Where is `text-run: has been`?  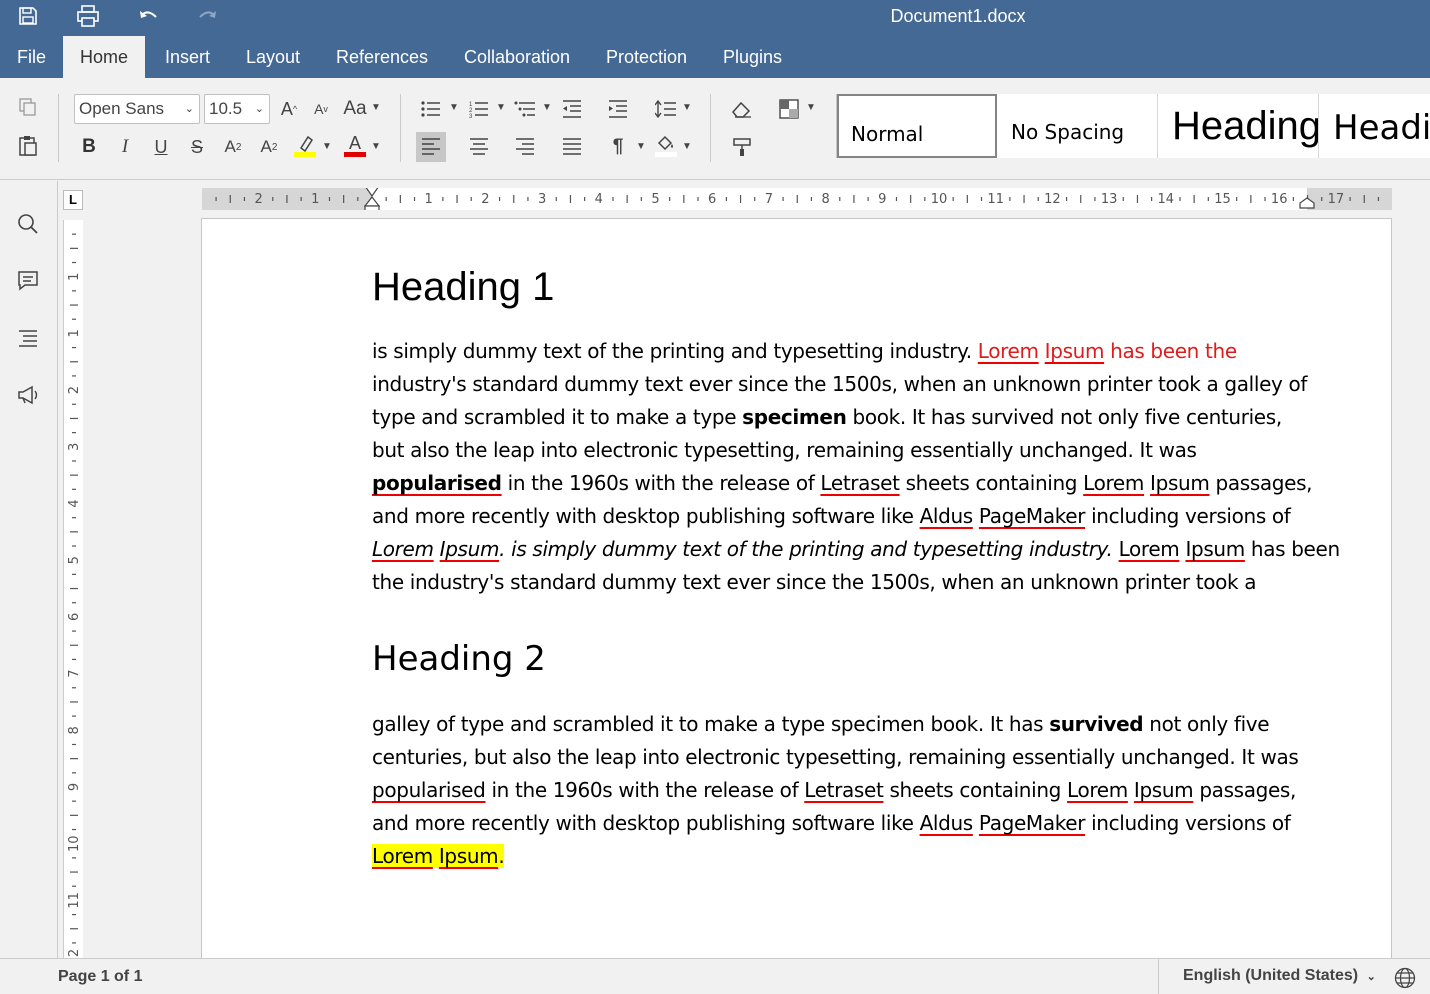
text-run: has been is located at coordinates (1292, 549).